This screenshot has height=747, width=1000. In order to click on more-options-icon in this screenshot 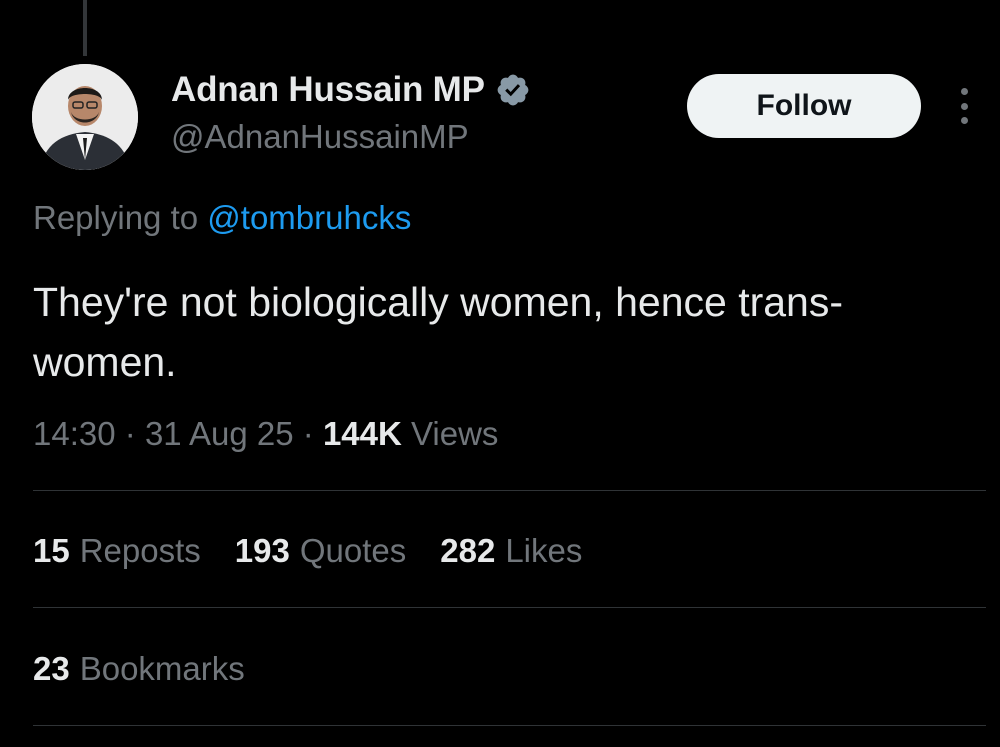, I will do `click(964, 106)`.